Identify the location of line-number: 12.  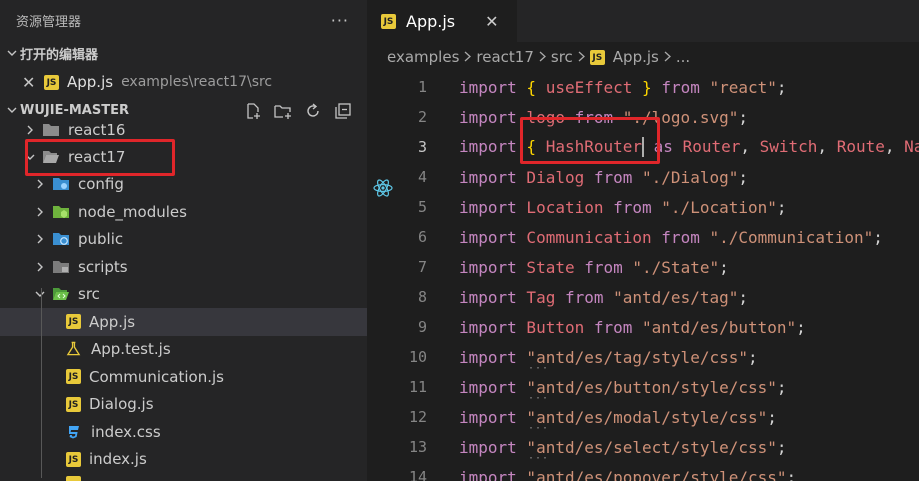
(417, 417).